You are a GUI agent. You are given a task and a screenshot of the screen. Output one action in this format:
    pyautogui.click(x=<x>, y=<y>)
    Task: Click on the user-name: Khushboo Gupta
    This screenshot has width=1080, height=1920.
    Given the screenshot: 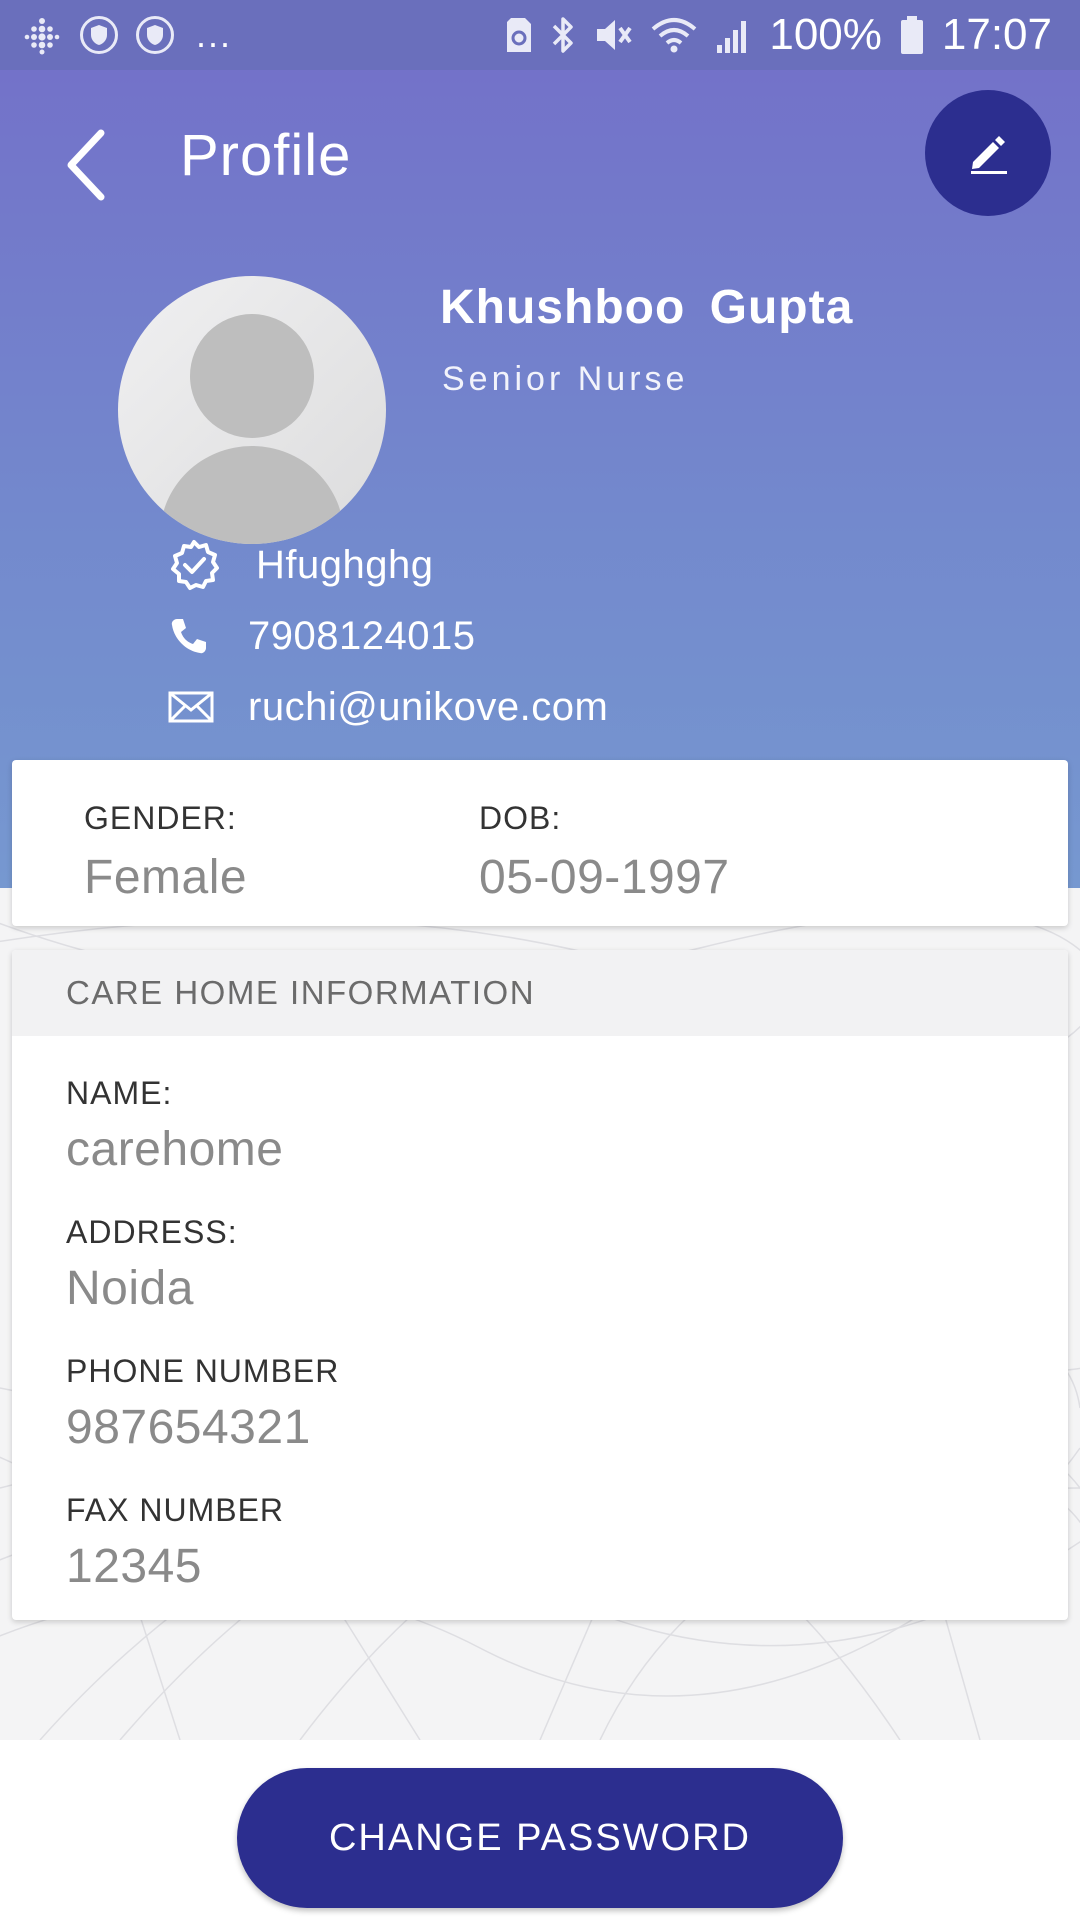 What is the action you would take?
    pyautogui.click(x=647, y=307)
    